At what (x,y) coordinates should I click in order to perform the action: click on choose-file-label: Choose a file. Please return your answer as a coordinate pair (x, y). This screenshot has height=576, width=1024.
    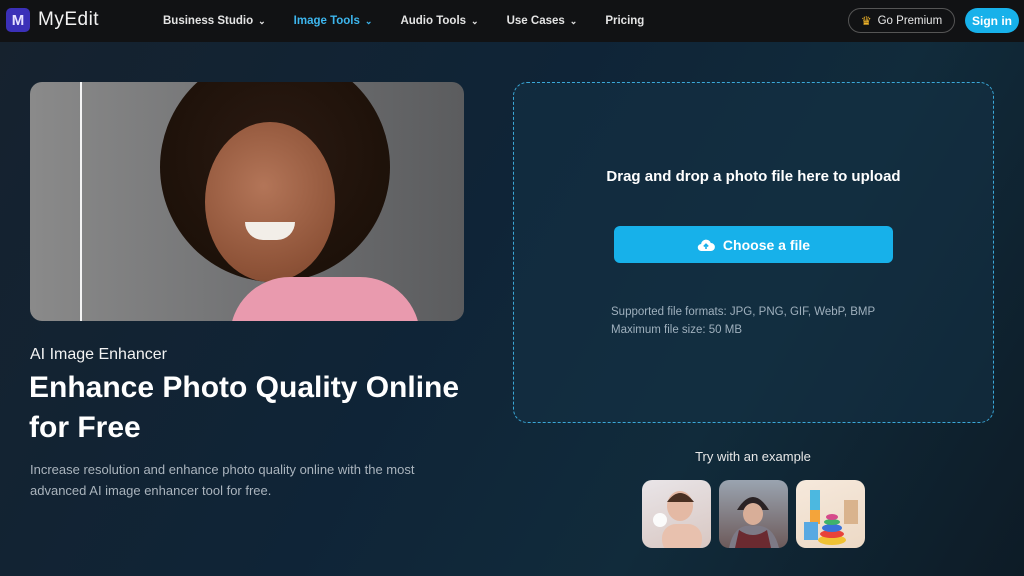
    Looking at the image, I should click on (766, 244).